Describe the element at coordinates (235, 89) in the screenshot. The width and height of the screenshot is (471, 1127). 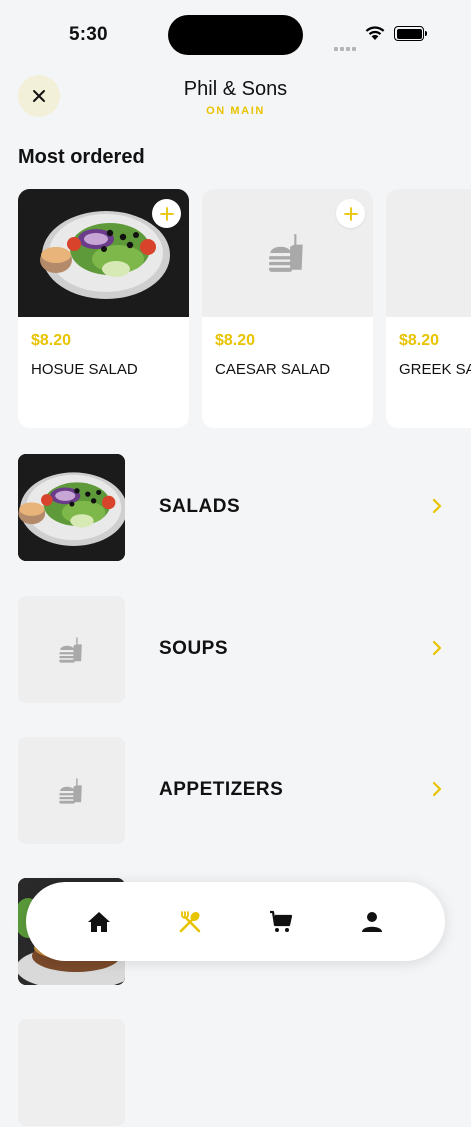
I see `page-title: Phil & Sons` at that location.